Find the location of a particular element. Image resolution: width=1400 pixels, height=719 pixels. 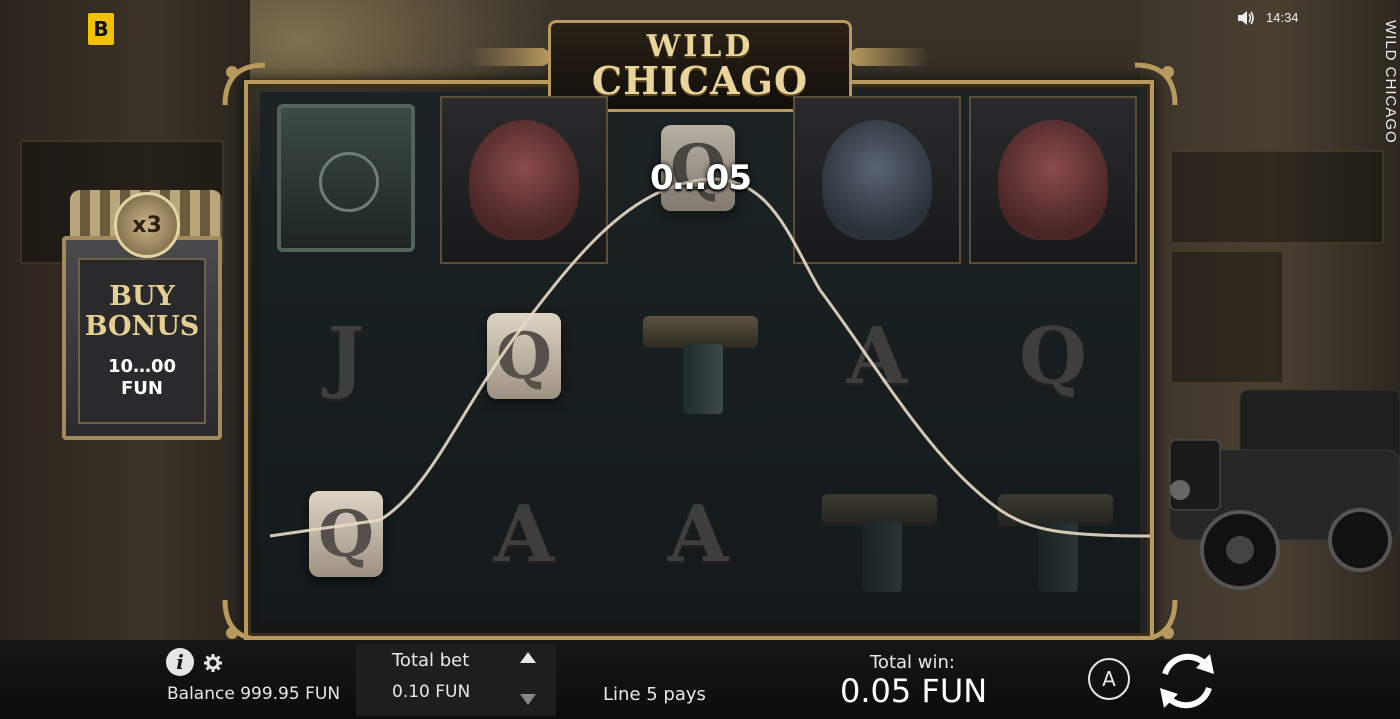

symbol-safe is located at coordinates (346, 178).